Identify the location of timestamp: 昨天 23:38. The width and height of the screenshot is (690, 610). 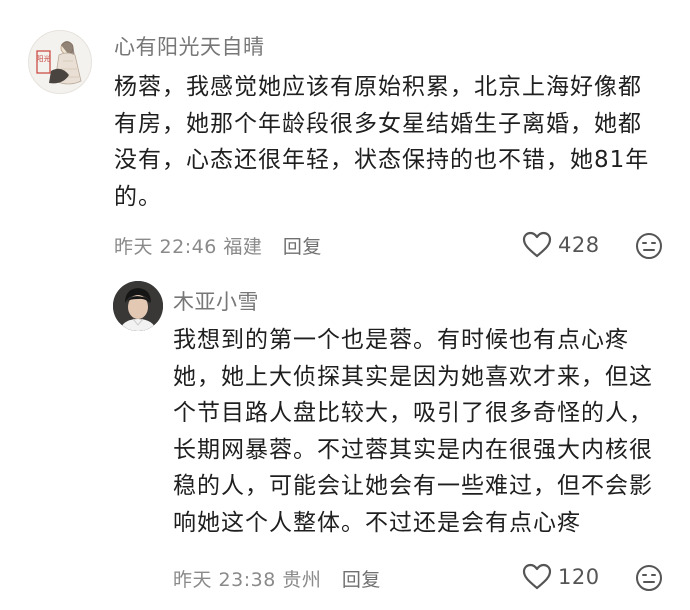
(224, 580).